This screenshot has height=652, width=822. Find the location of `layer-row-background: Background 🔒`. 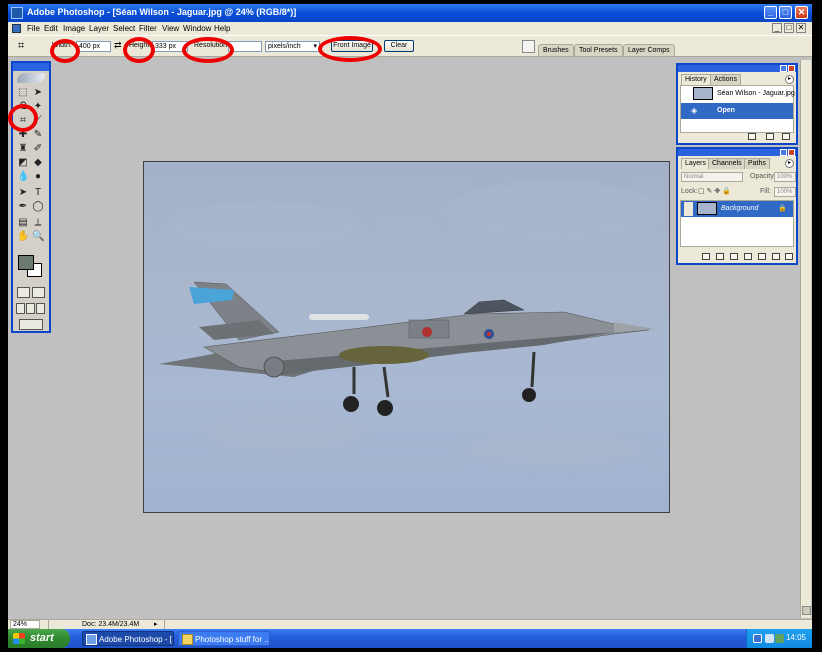

layer-row-background: Background 🔒 is located at coordinates (737, 209).